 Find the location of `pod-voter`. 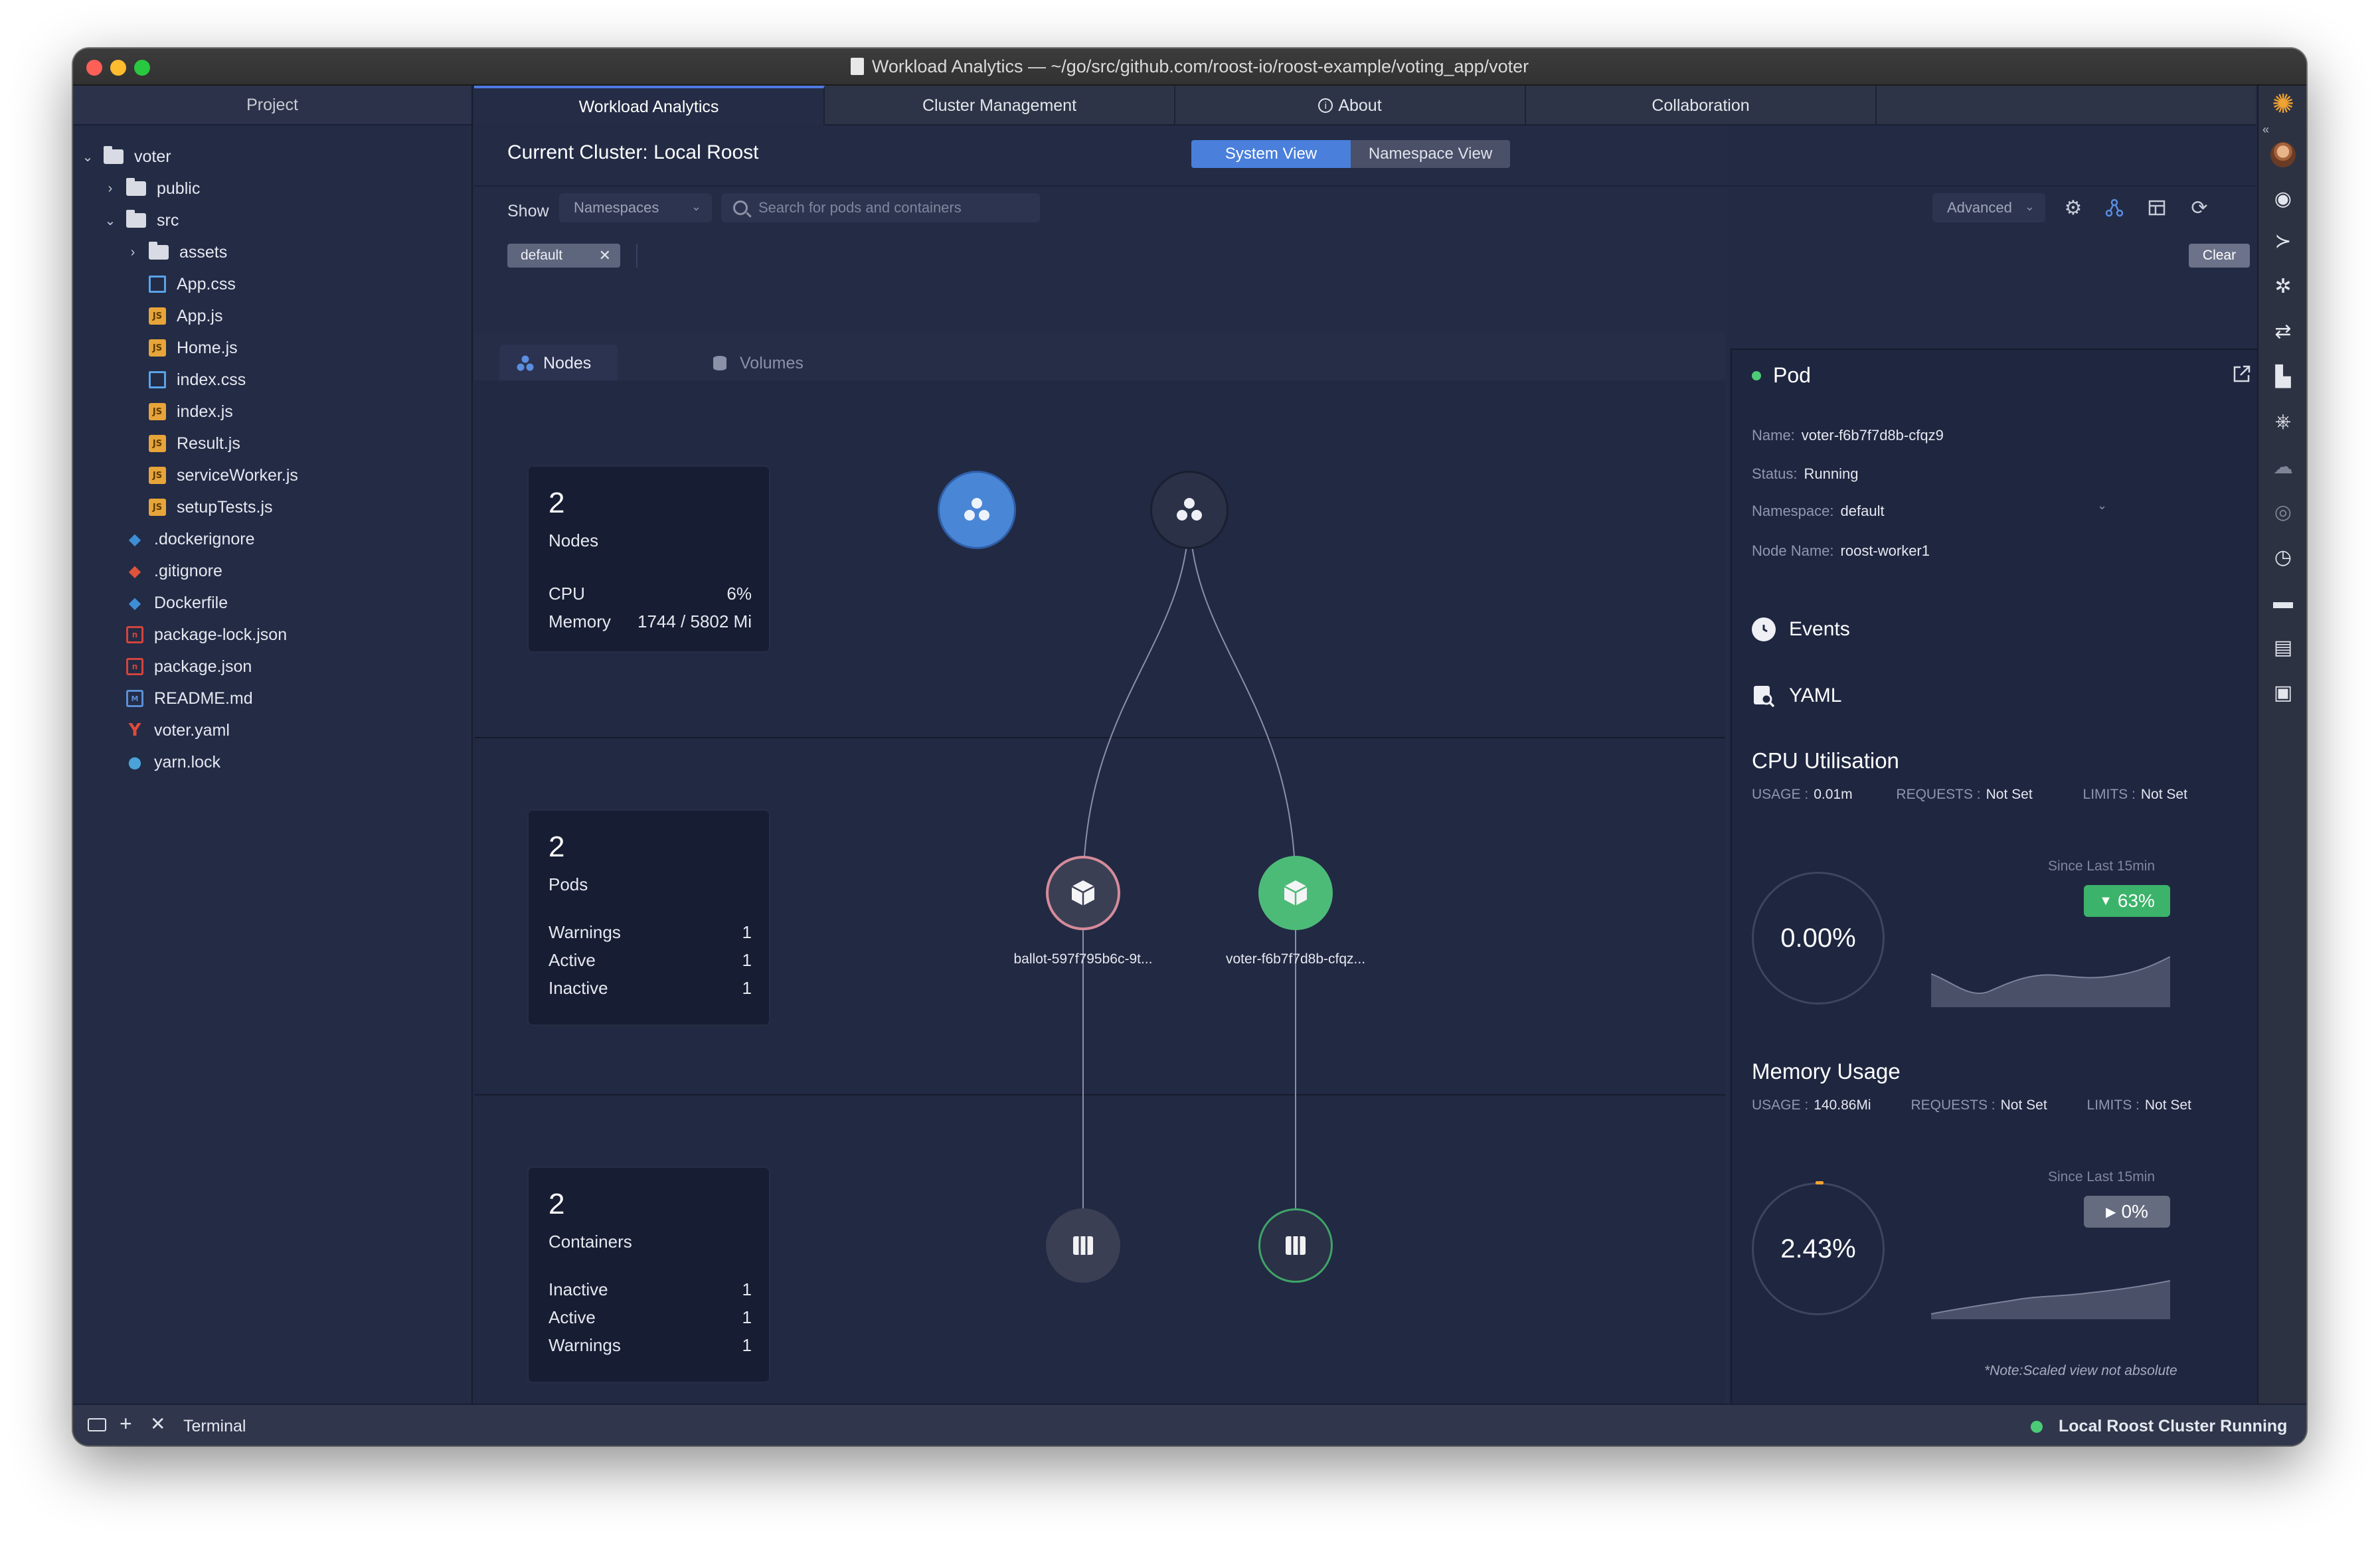

pod-voter is located at coordinates (1295, 893).